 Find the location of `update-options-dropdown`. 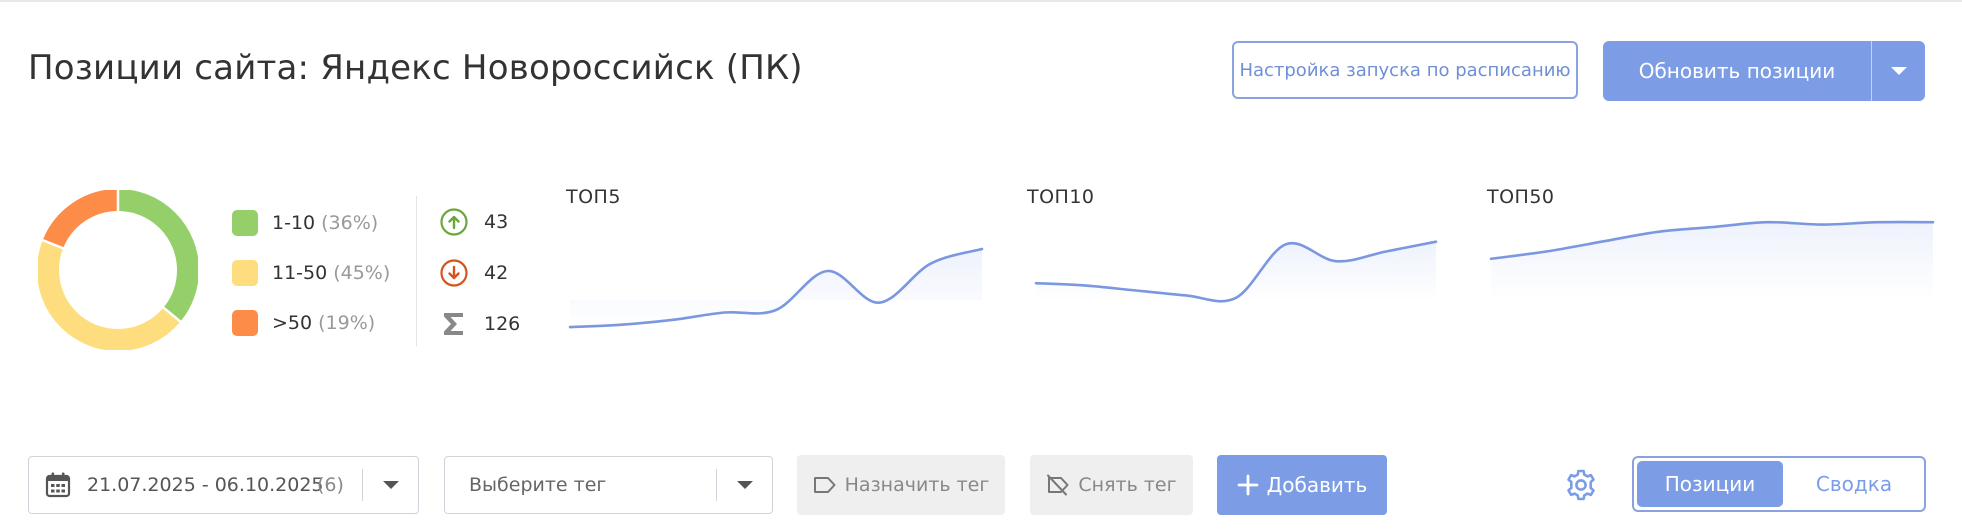

update-options-dropdown is located at coordinates (1898, 71).